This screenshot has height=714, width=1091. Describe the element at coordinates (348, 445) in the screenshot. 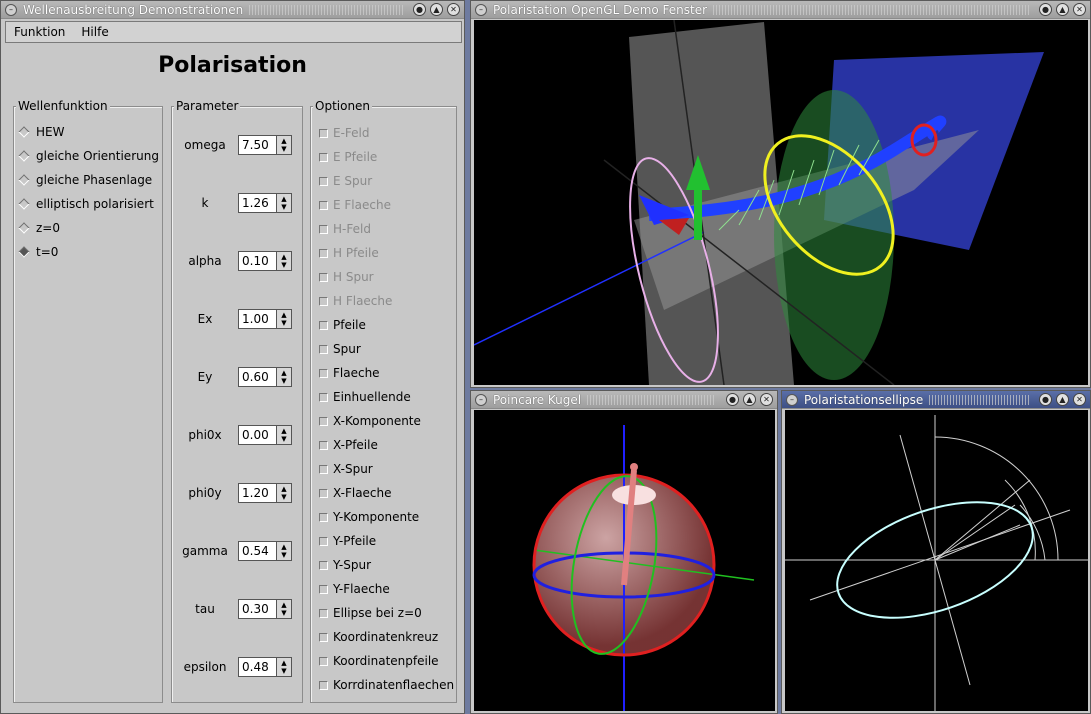

I see `option-x-pfeile: X-Pfeile` at that location.